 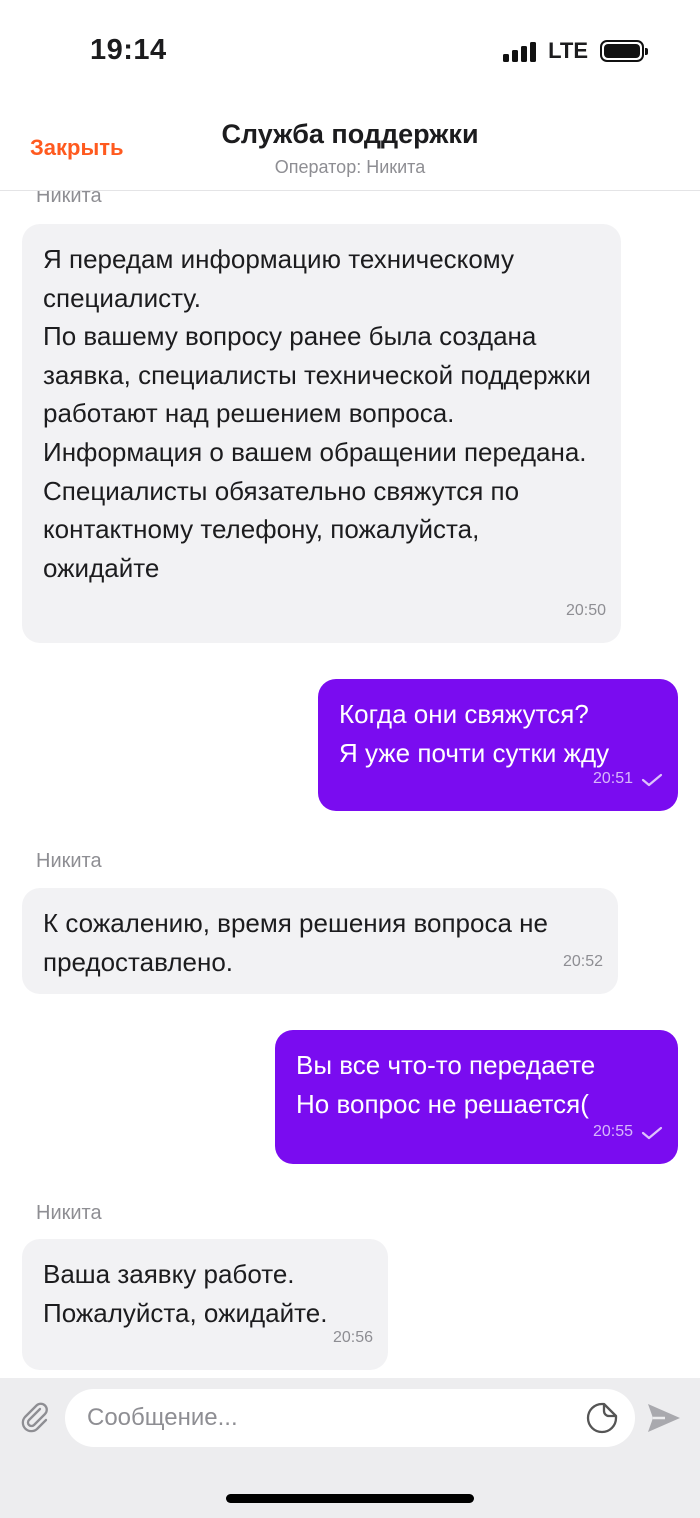 I want to click on message-time: 20:50, so click(x=585, y=611).